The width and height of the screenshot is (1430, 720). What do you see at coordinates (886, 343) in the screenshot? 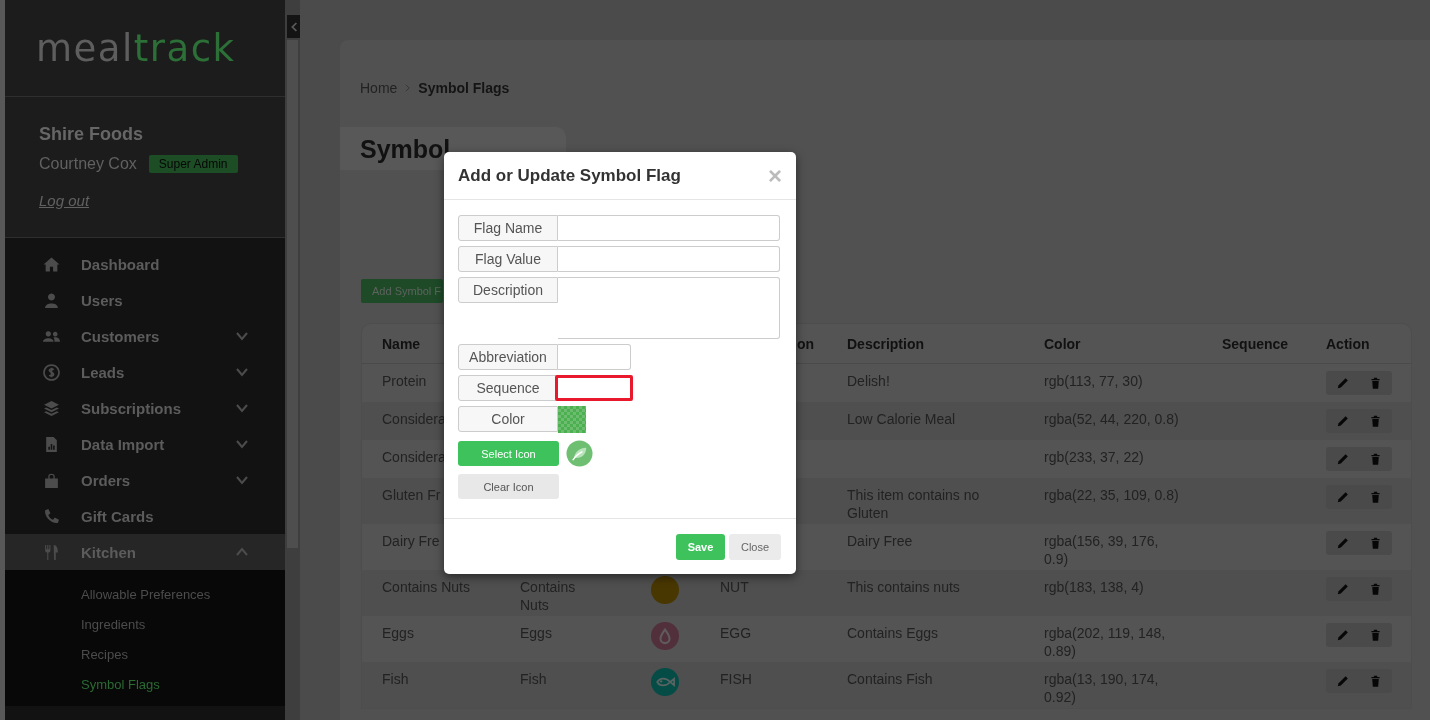
I see `column-header: Description` at bounding box center [886, 343].